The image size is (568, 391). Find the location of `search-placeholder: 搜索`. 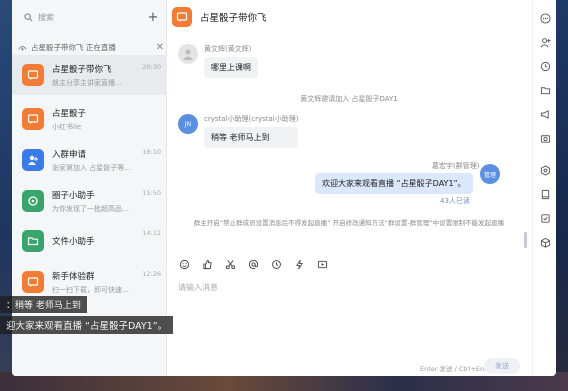

search-placeholder: 搜索 is located at coordinates (46, 17).